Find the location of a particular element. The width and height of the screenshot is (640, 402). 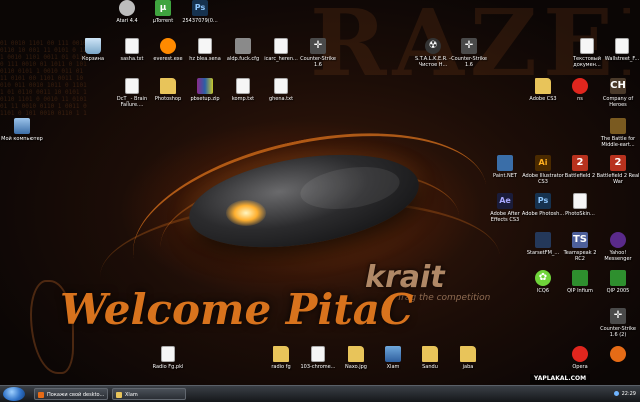

stalker-icon: ☢ is located at coordinates (433, 46).